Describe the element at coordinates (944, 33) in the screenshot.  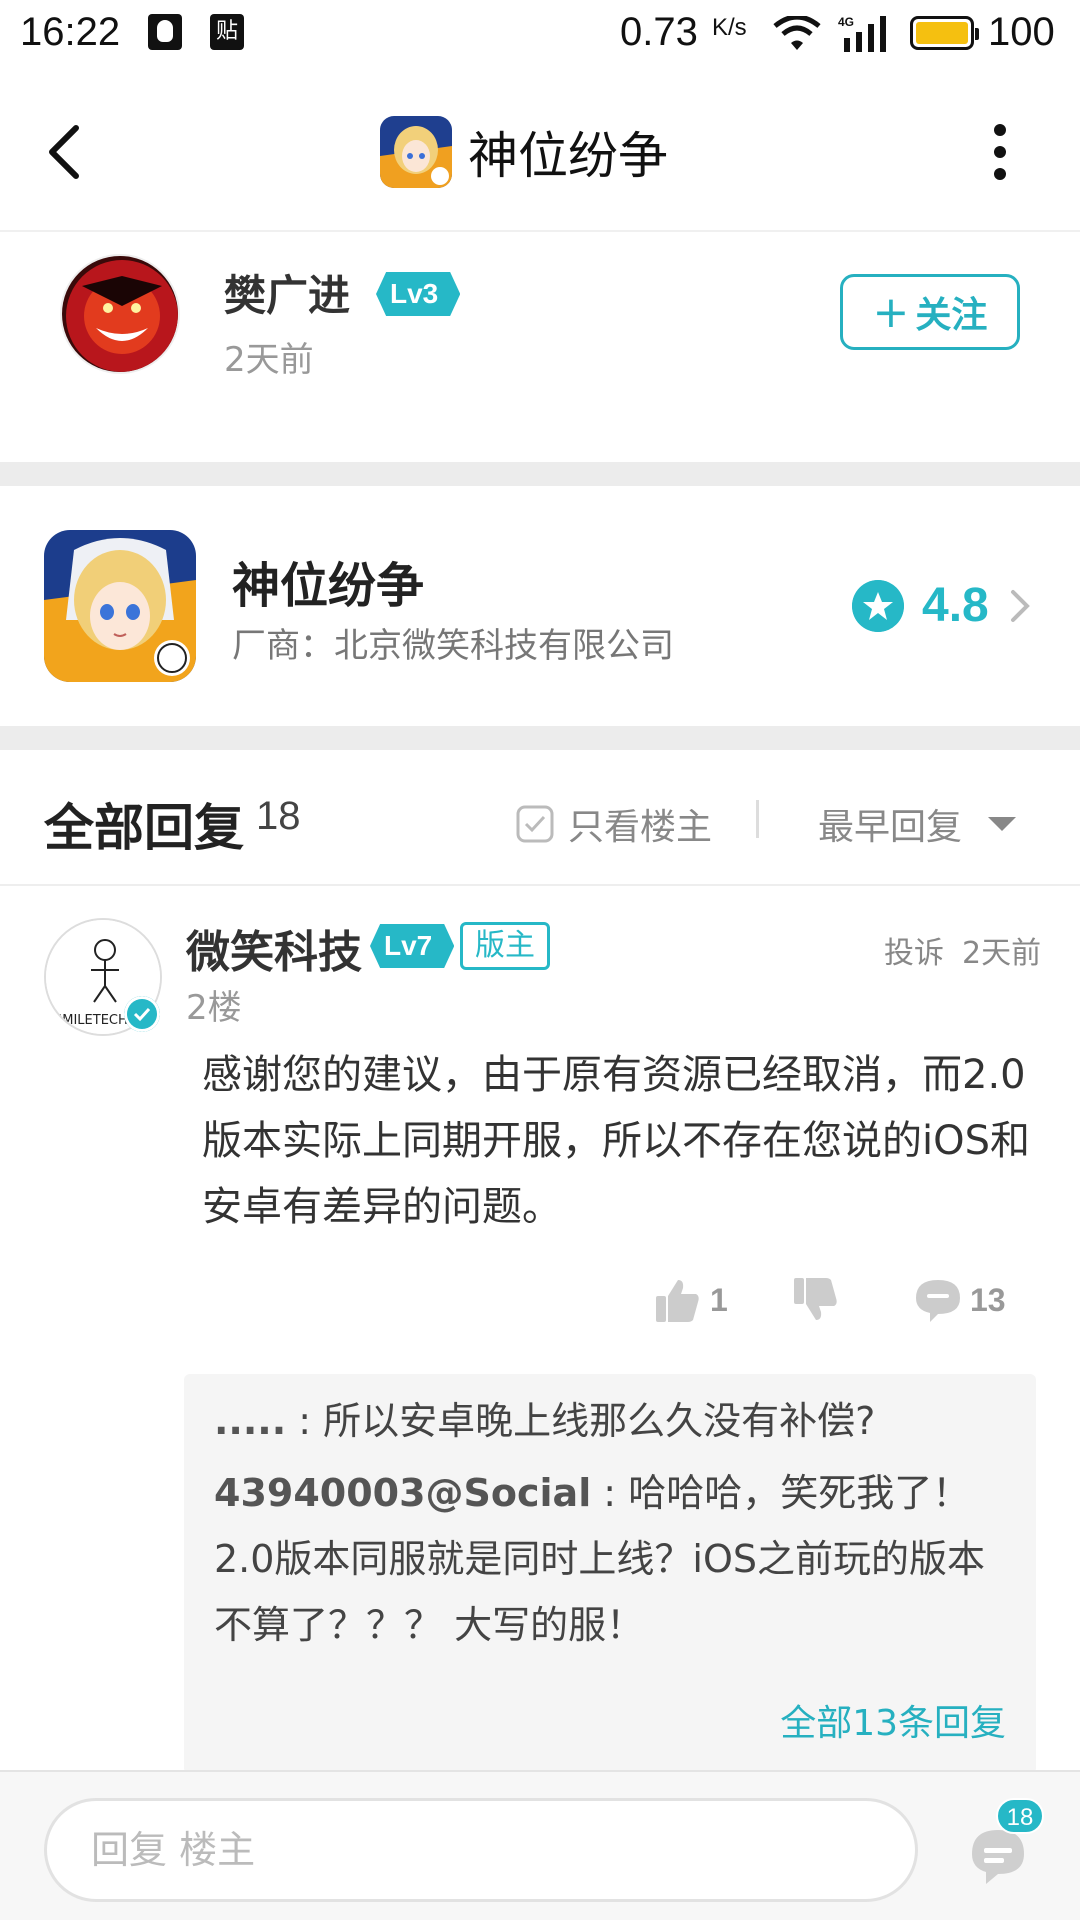
I see `battery-icon` at that location.